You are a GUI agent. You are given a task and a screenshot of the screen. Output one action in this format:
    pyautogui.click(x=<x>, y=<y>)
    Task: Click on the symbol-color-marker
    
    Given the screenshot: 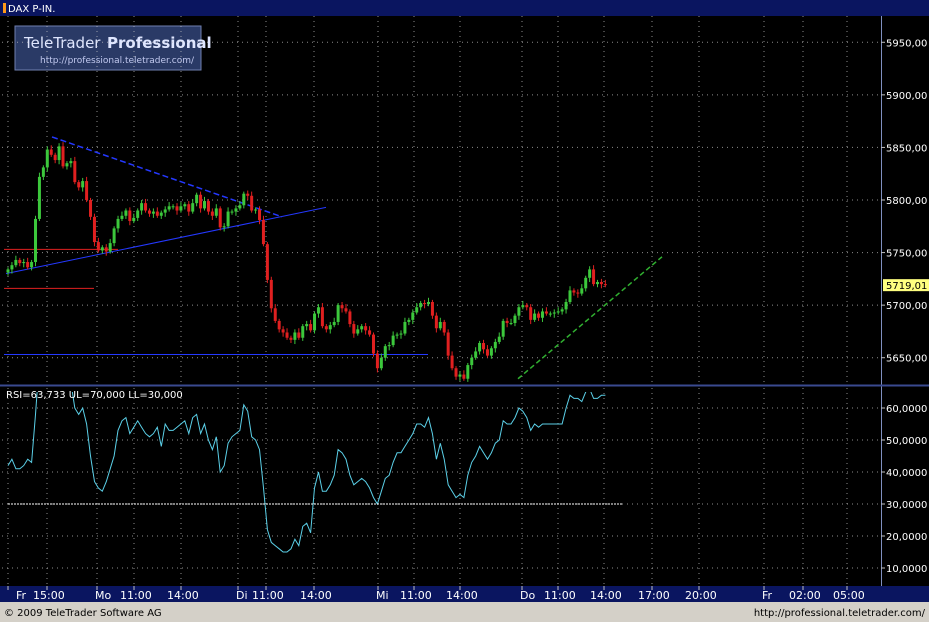 What is the action you would take?
    pyautogui.click(x=4, y=8)
    